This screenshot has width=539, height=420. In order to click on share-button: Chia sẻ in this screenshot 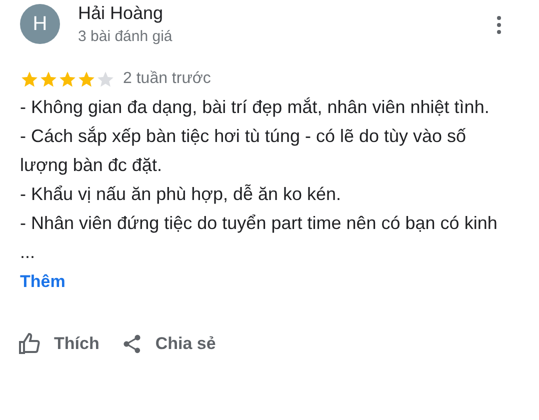, I will do `click(168, 343)`.